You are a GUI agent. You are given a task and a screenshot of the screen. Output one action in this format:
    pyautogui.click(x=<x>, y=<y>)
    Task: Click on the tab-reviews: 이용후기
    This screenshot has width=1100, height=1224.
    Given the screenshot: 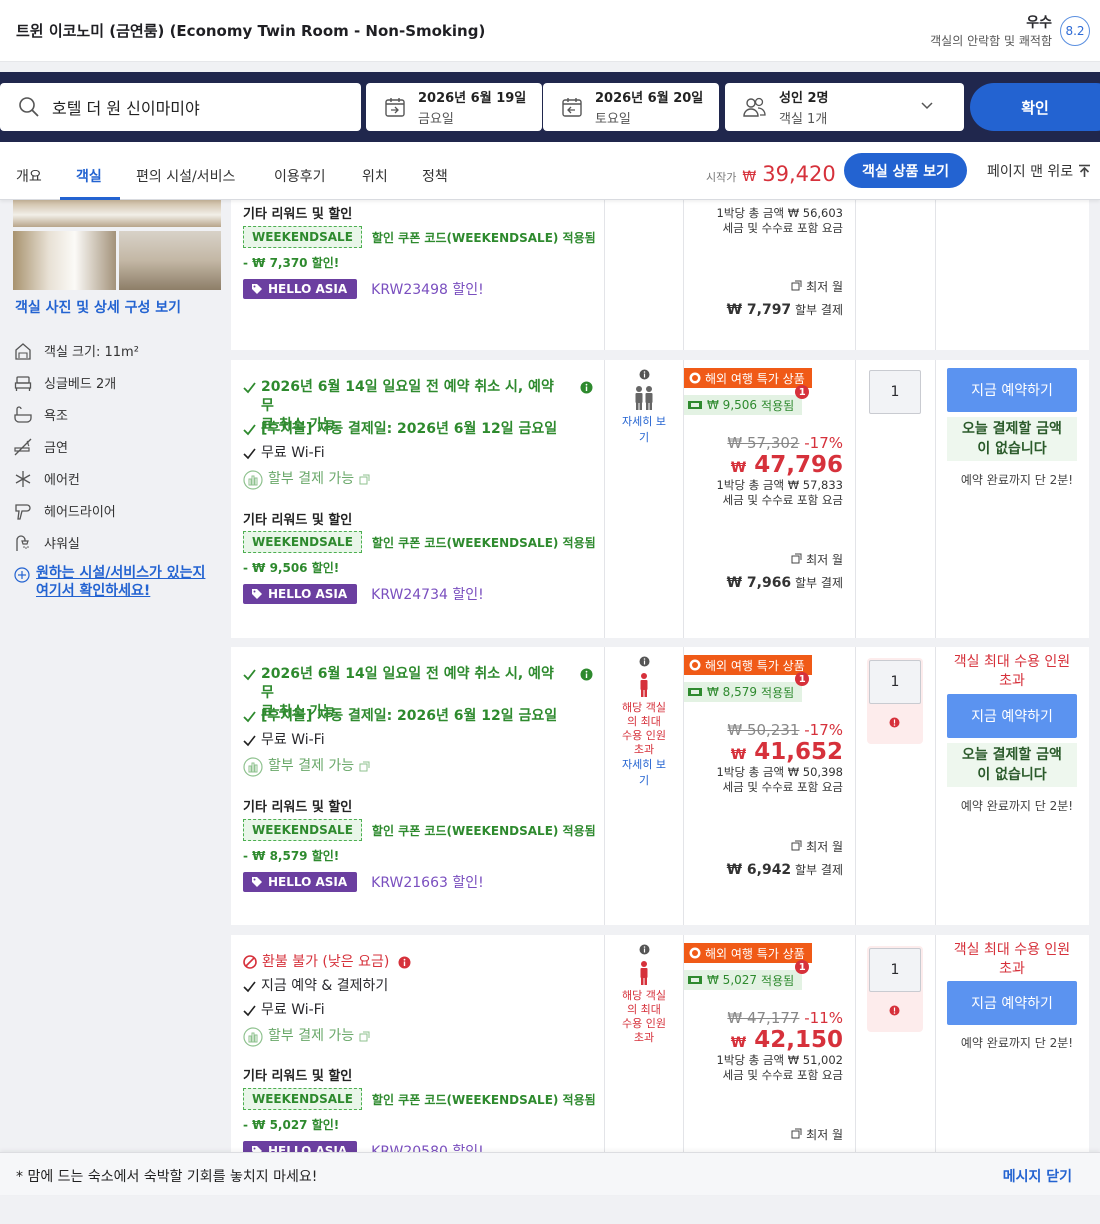 What is the action you would take?
    pyautogui.click(x=300, y=176)
    